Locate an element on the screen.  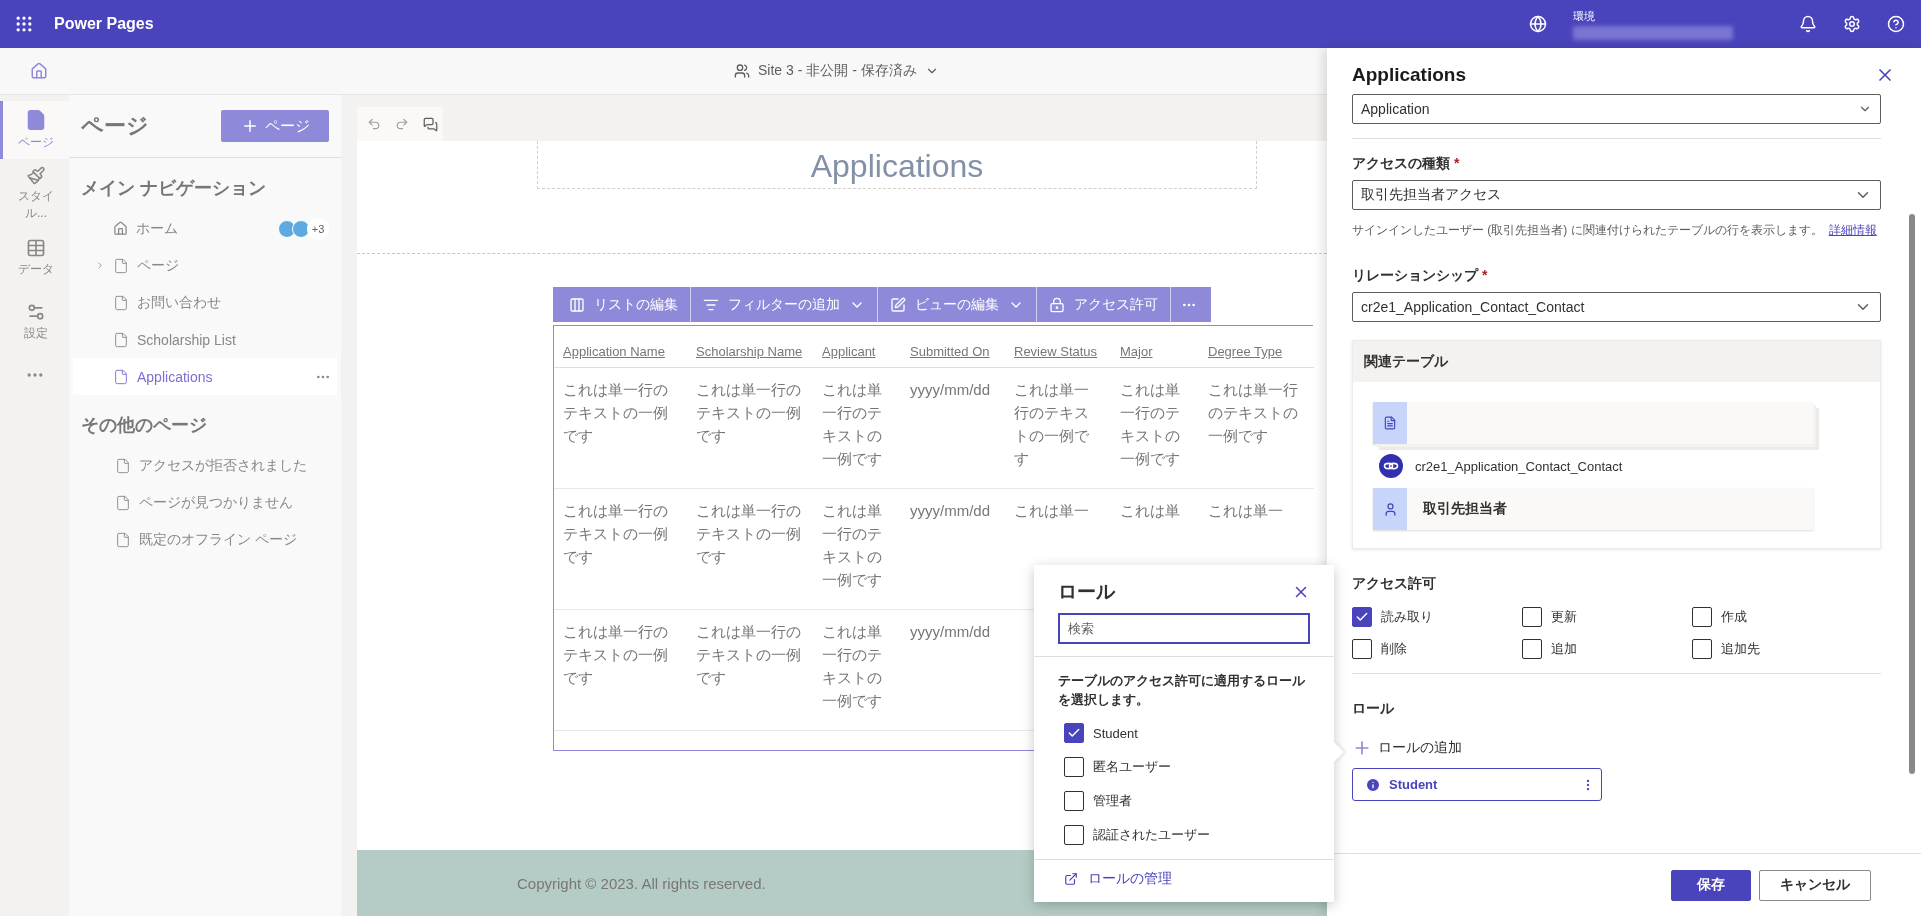
column-header: Submitted On is located at coordinates (950, 351).